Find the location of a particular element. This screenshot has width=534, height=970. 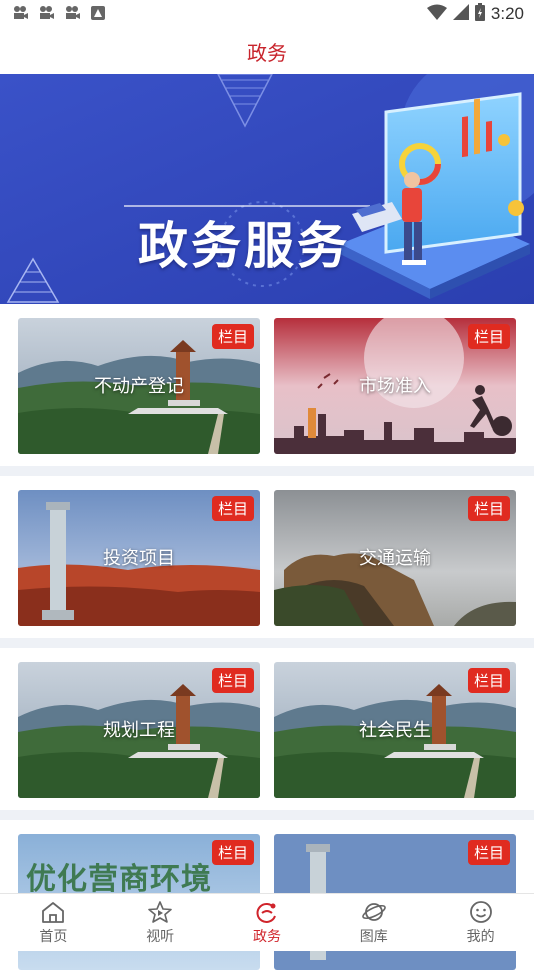

card-label: 交通运输 is located at coordinates (395, 558).